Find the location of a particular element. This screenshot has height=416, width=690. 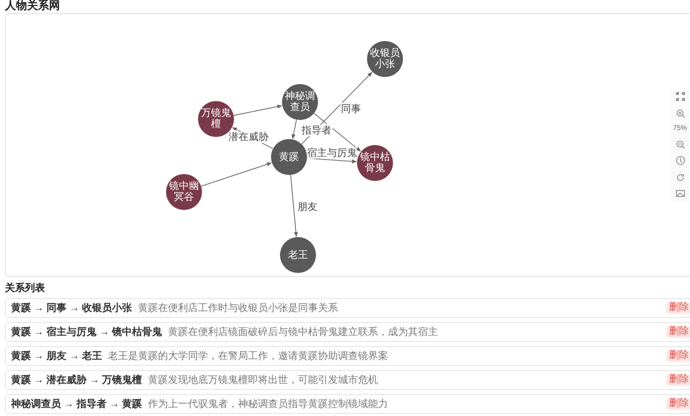

graph-node: 神秘调查员 is located at coordinates (300, 102).